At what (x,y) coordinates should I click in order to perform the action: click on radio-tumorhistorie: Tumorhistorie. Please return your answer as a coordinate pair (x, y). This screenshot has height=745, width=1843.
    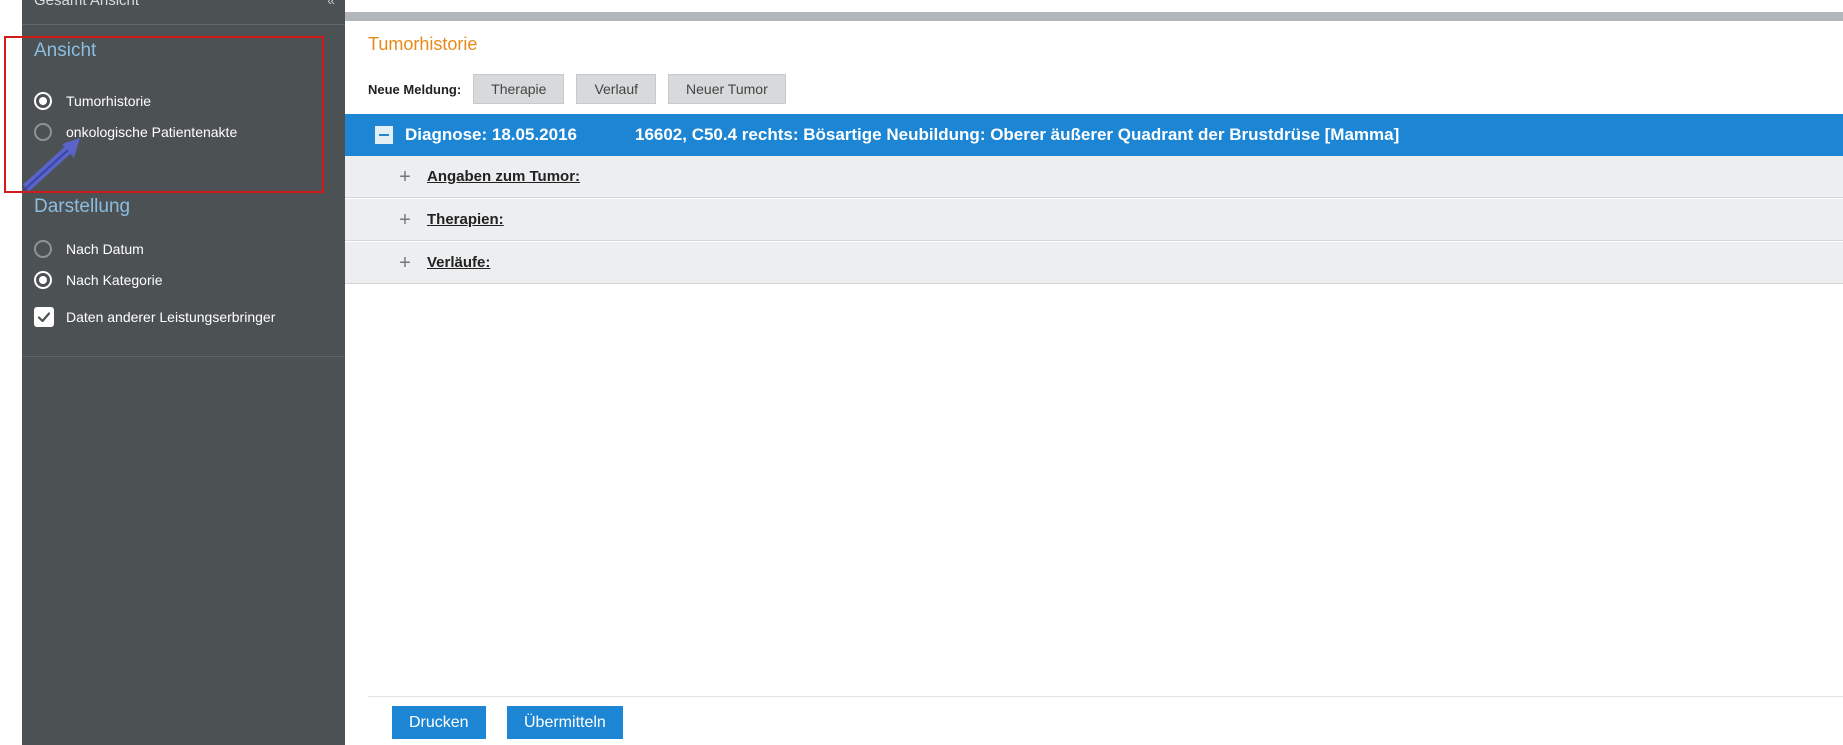
    Looking at the image, I should click on (92, 101).